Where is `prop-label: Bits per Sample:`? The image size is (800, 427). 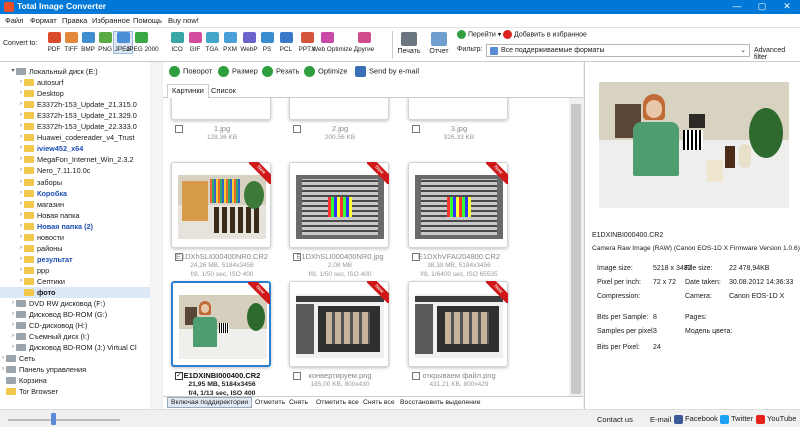
prop-label: Bits per Sample: is located at coordinates (623, 317).